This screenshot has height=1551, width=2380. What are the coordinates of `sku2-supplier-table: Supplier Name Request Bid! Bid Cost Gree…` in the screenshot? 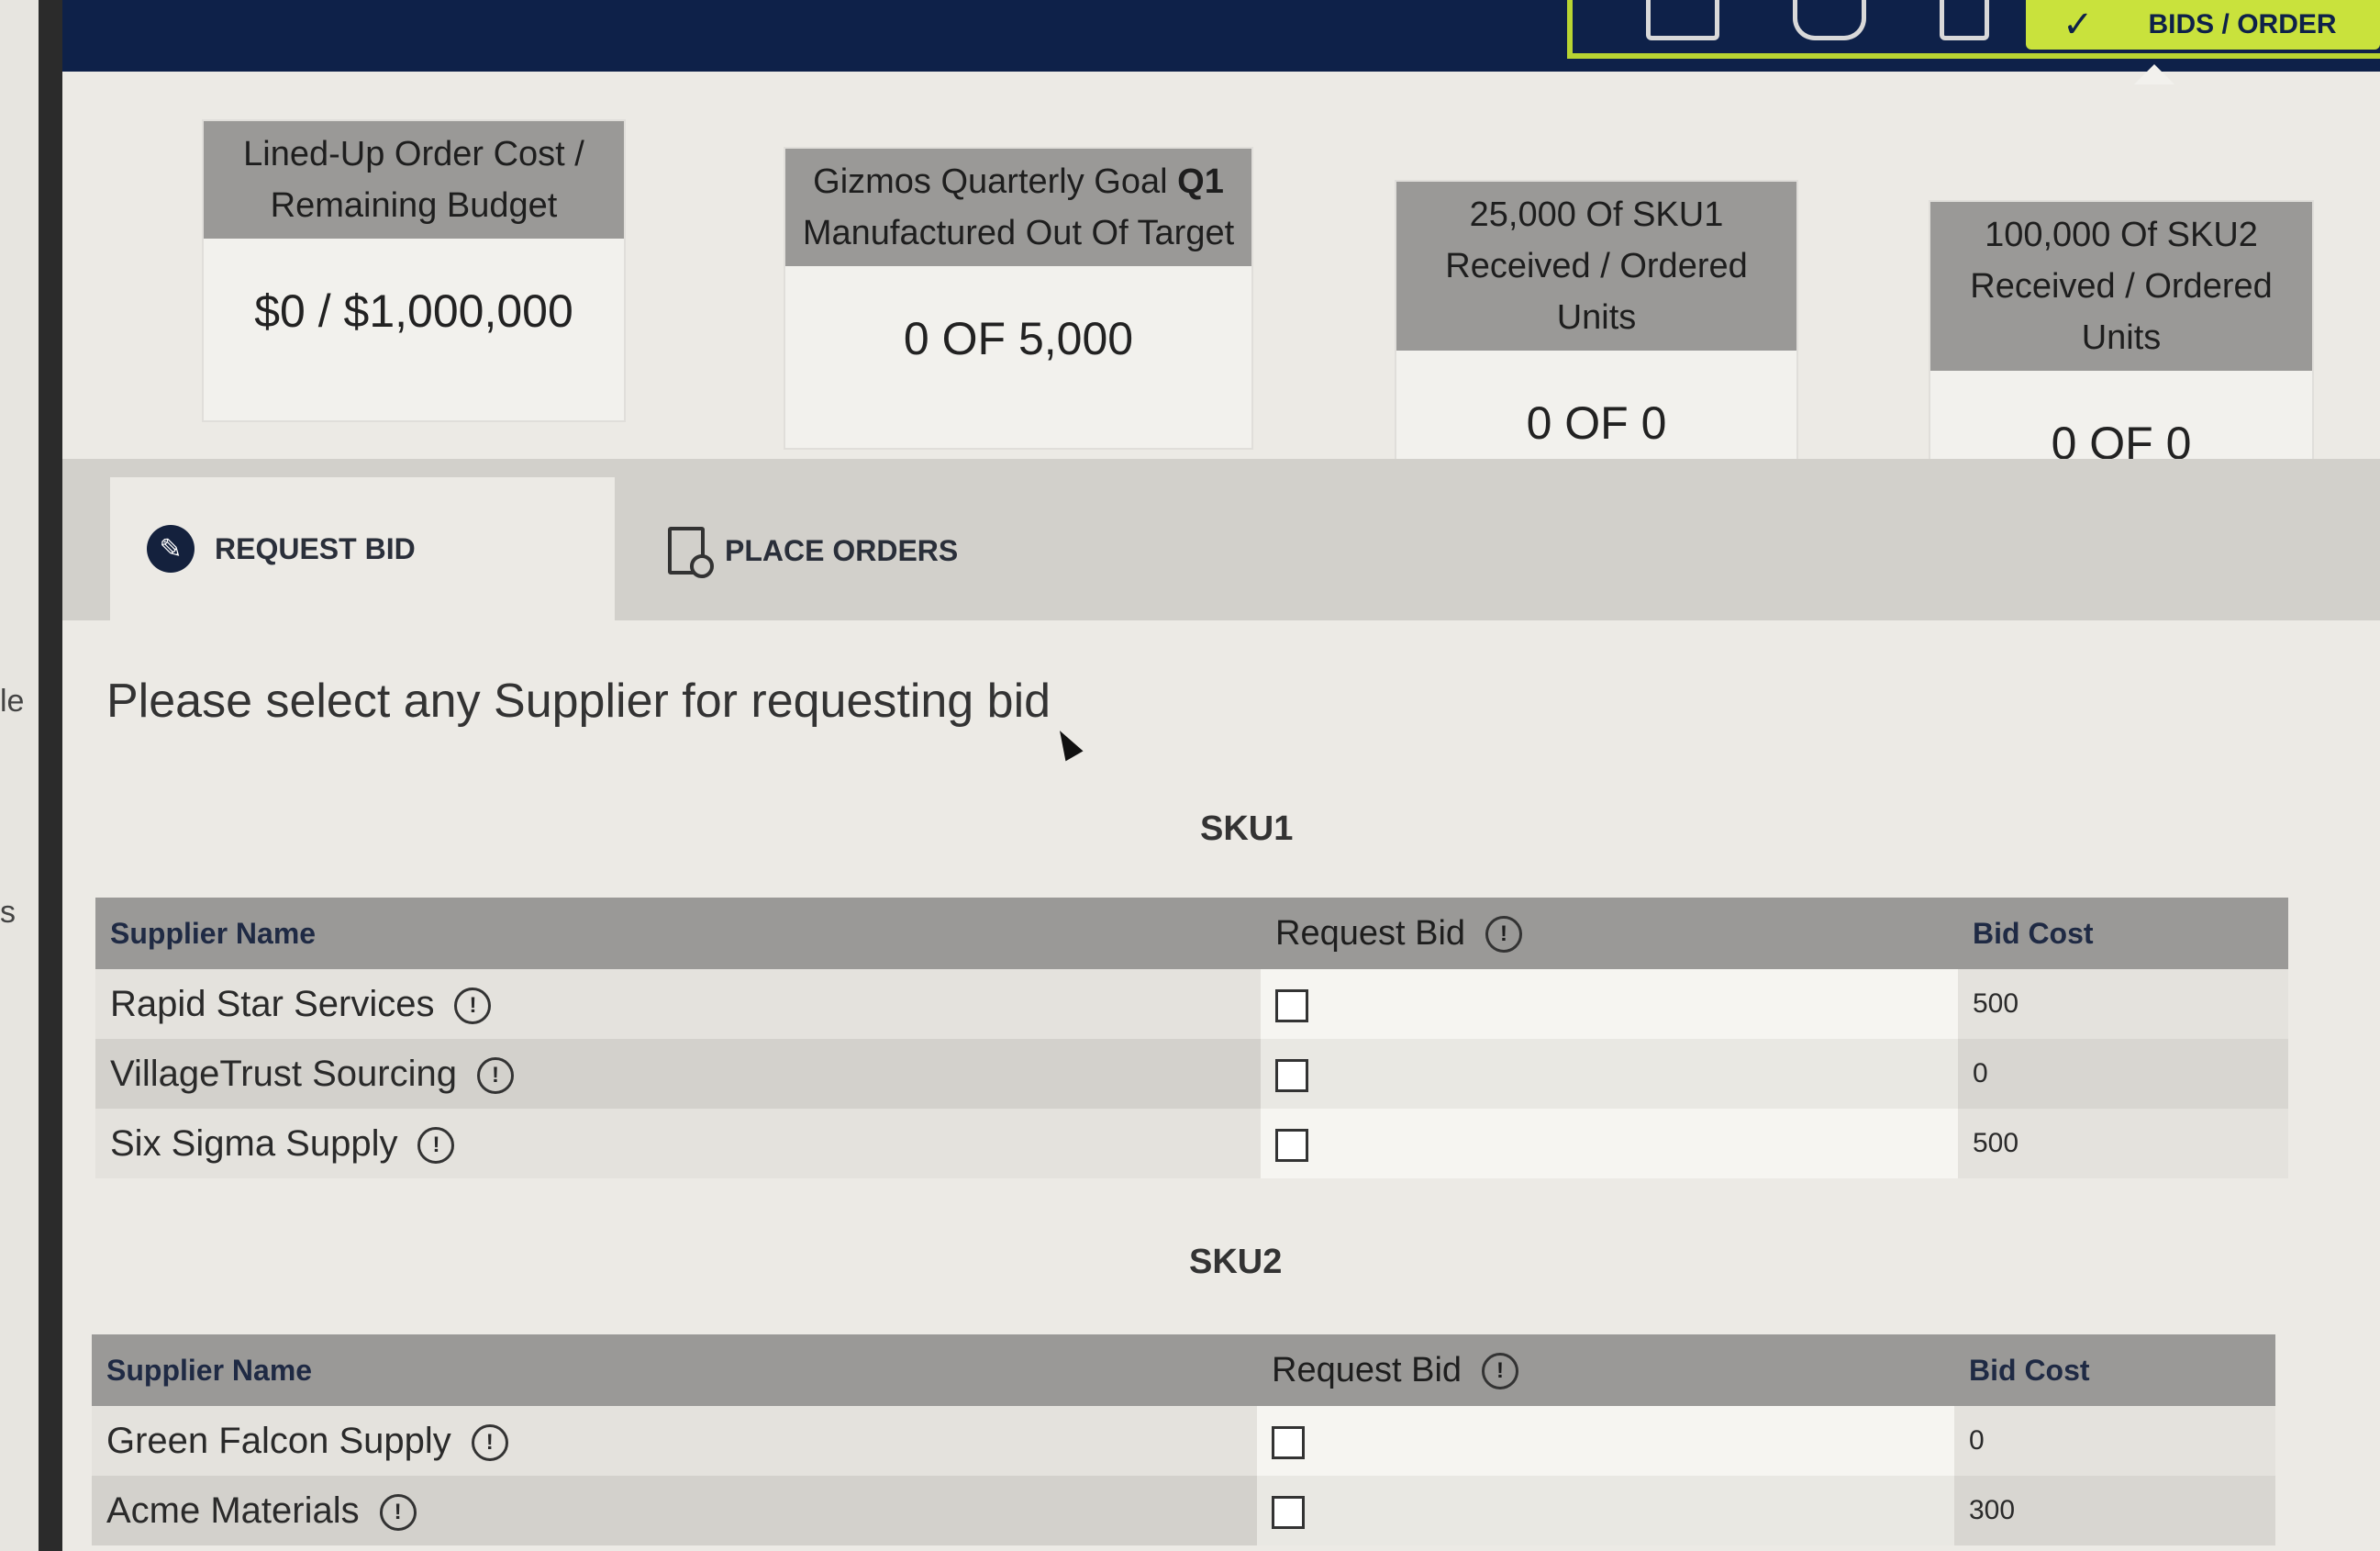 It's located at (1183, 1439).